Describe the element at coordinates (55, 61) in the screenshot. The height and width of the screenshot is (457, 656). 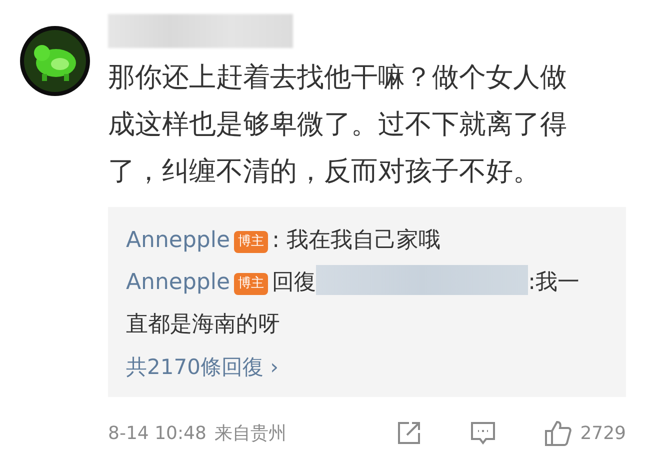
I see `avatar-drawing` at that location.